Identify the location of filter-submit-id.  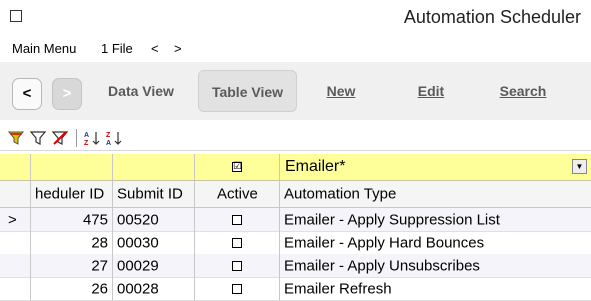
(154, 167).